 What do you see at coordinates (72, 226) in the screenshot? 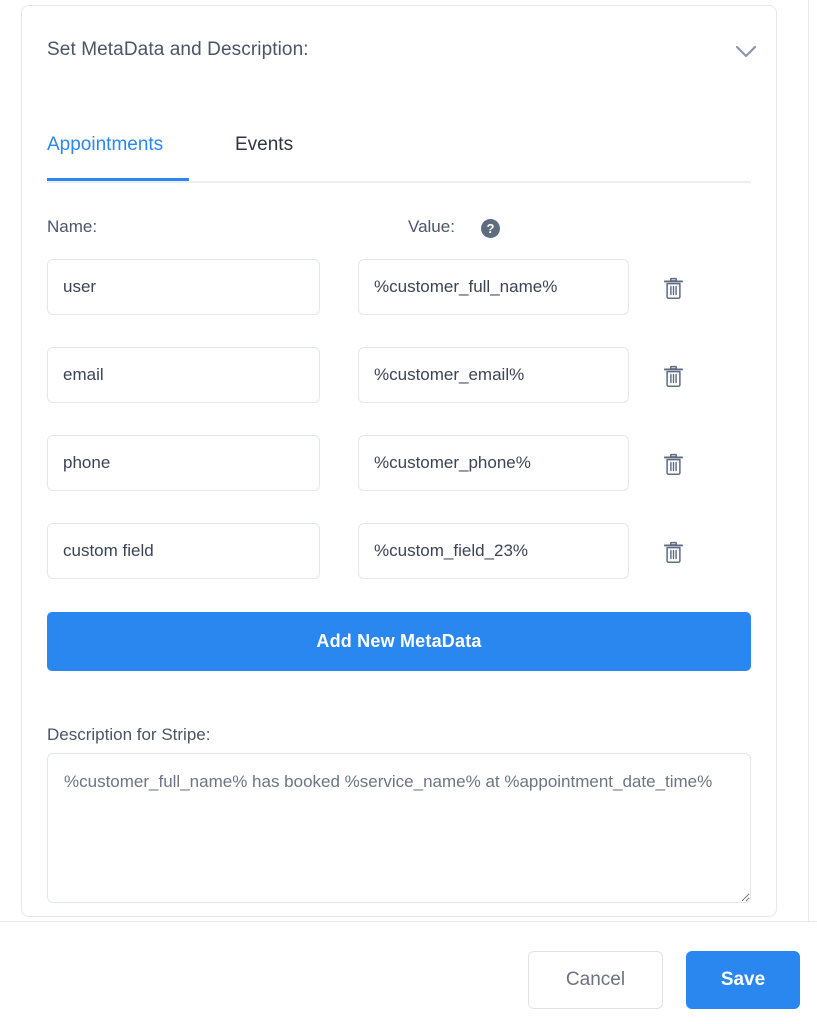
I see `column-header-name: Name:` at bounding box center [72, 226].